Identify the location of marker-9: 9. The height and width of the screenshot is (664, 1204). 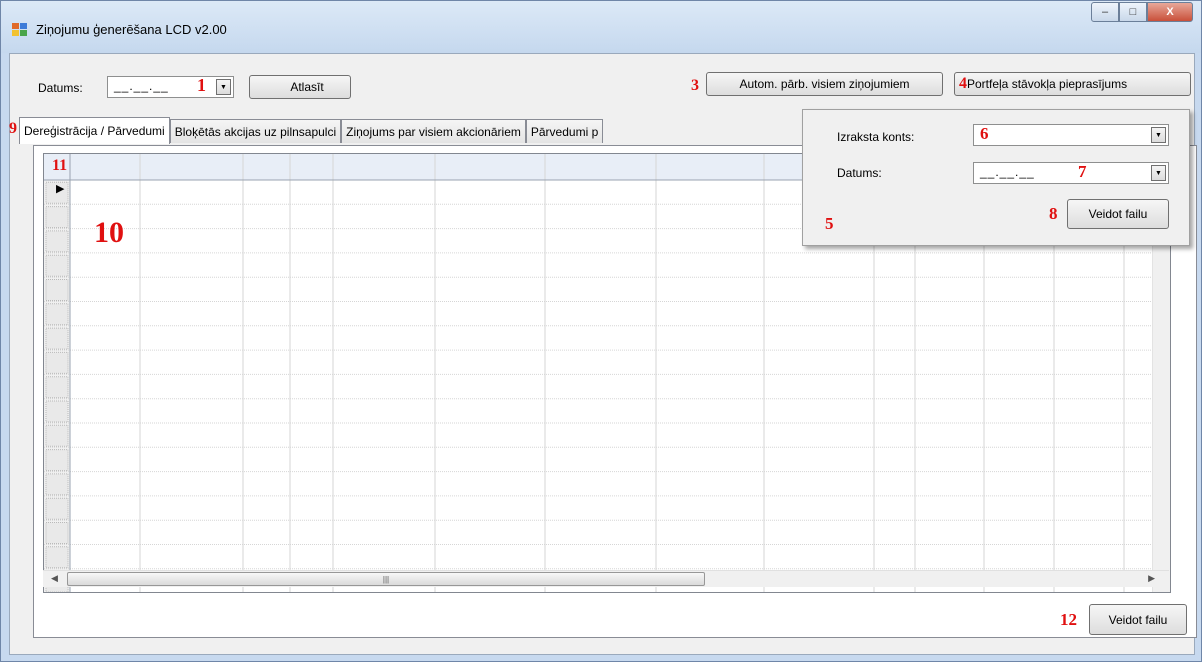
(13, 128).